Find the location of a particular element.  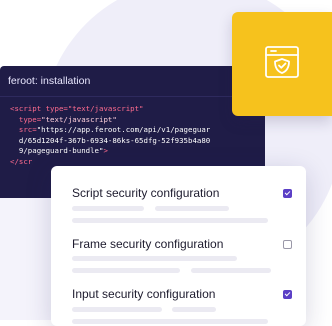

code-line: </scr is located at coordinates (21, 161).